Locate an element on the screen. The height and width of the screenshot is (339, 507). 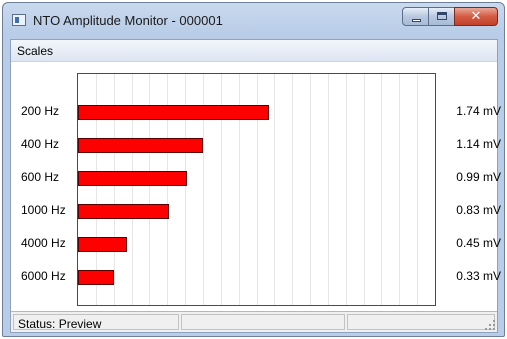
value-label: 0.99 mV is located at coordinates (478, 177).